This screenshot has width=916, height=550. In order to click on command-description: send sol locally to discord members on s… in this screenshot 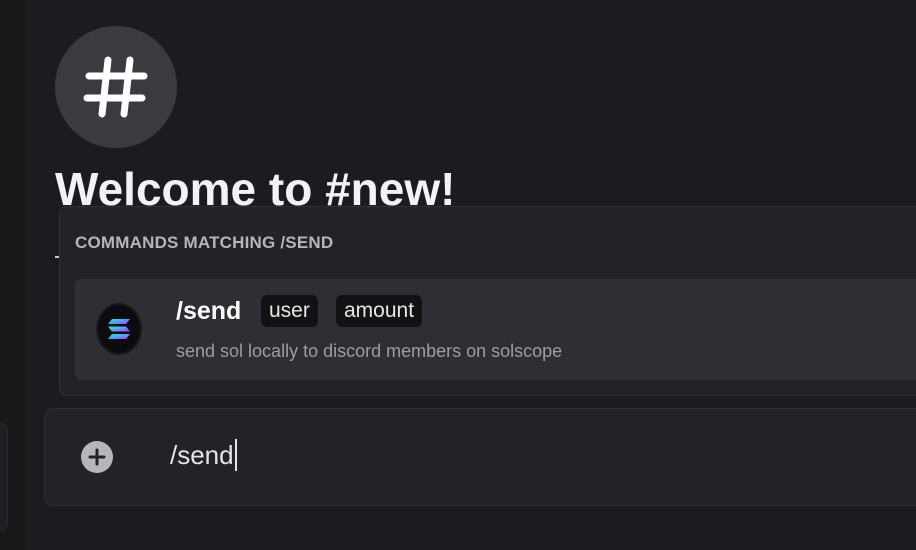, I will do `click(369, 351)`.